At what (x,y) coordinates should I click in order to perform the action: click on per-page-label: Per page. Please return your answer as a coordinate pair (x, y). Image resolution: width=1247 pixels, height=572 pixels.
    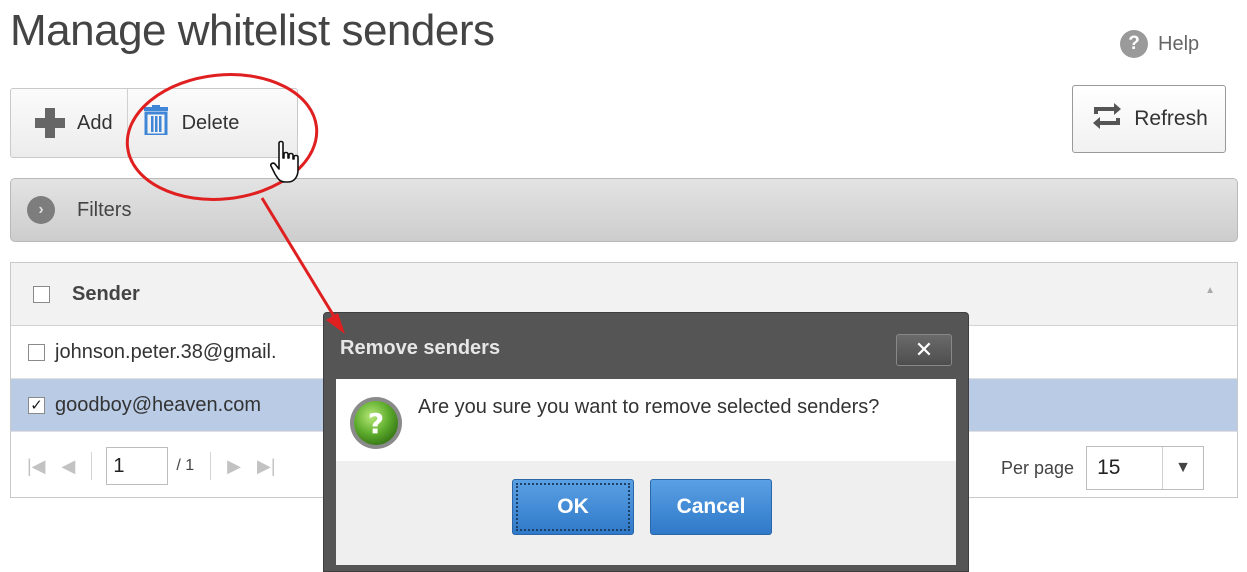
    Looking at the image, I should click on (1038, 467).